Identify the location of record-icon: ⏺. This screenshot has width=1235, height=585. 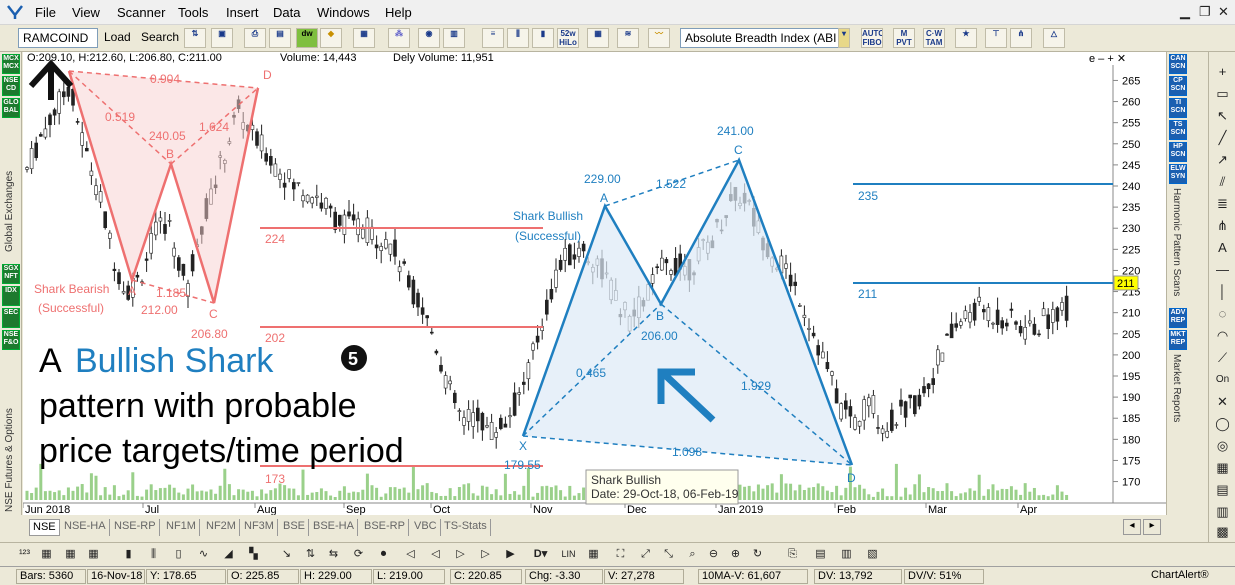
(383, 554).